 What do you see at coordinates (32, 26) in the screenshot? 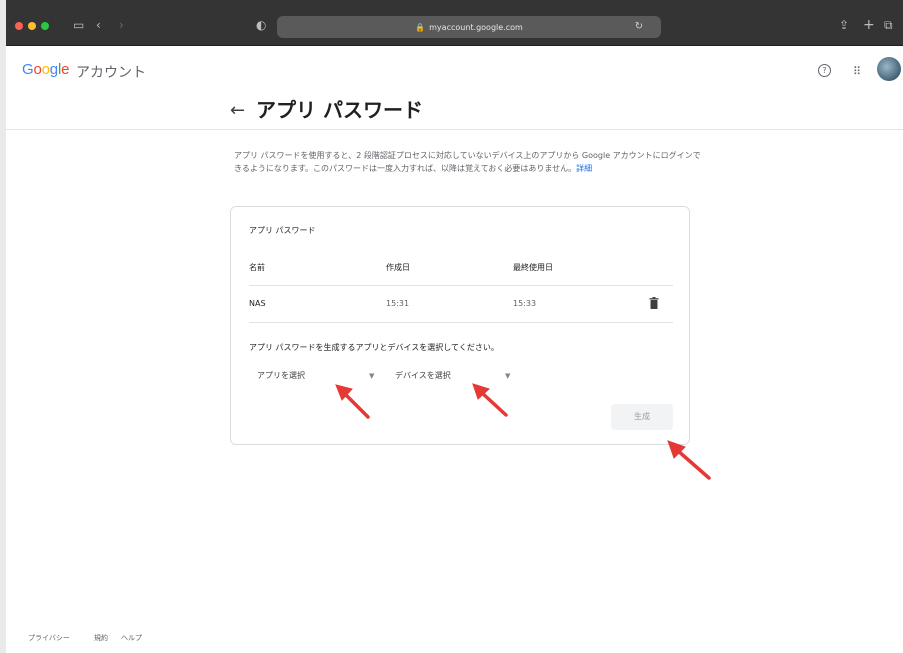
I see `minimize-window-button` at bounding box center [32, 26].